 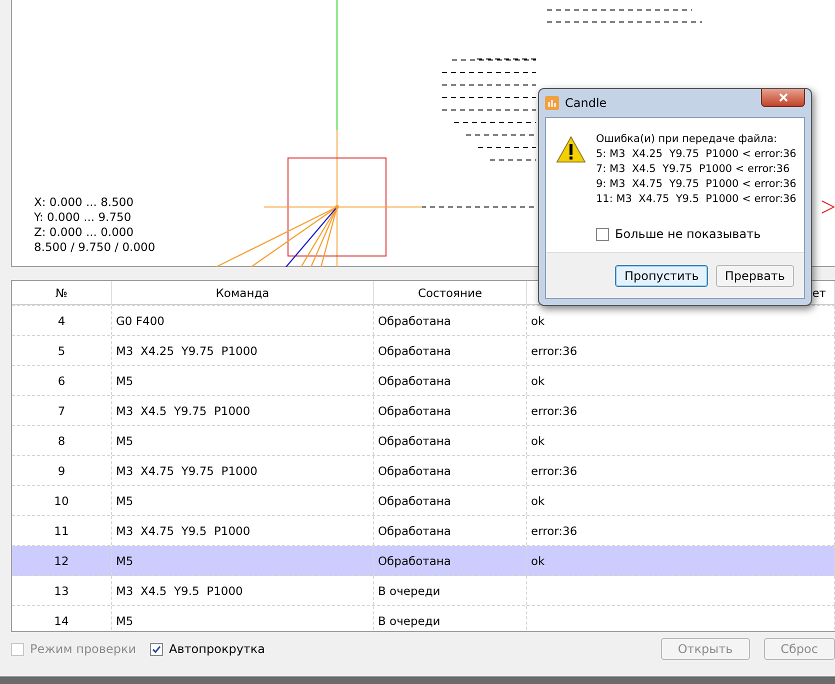 I want to click on table-row: 6 M5 Обработана ok, so click(x=423, y=381).